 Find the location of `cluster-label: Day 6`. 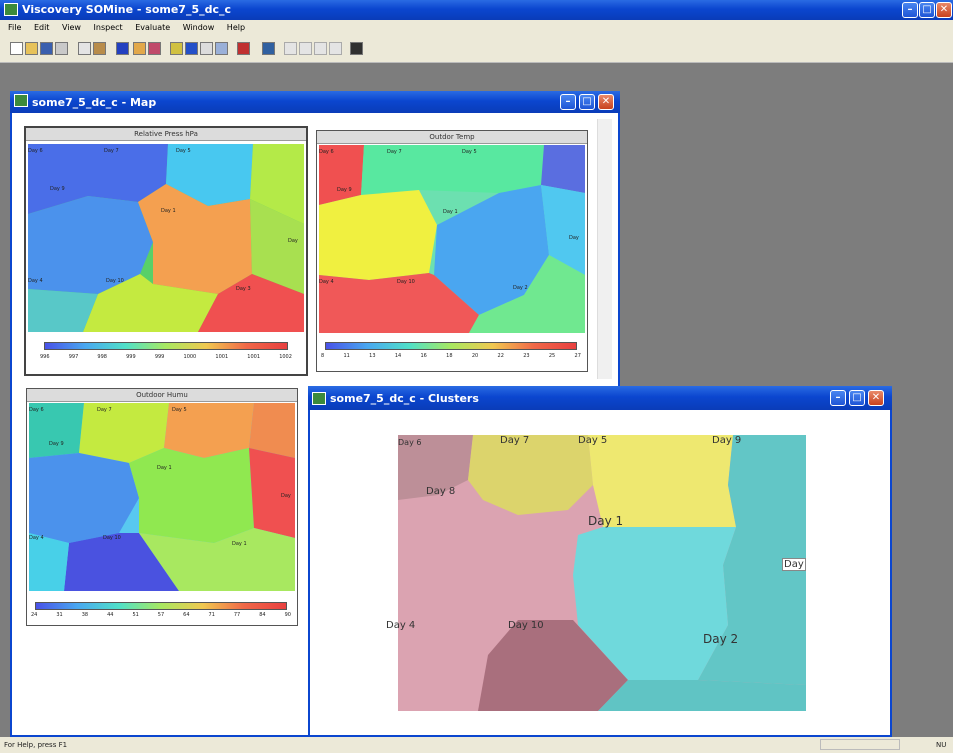

cluster-label: Day 6 is located at coordinates (410, 442).